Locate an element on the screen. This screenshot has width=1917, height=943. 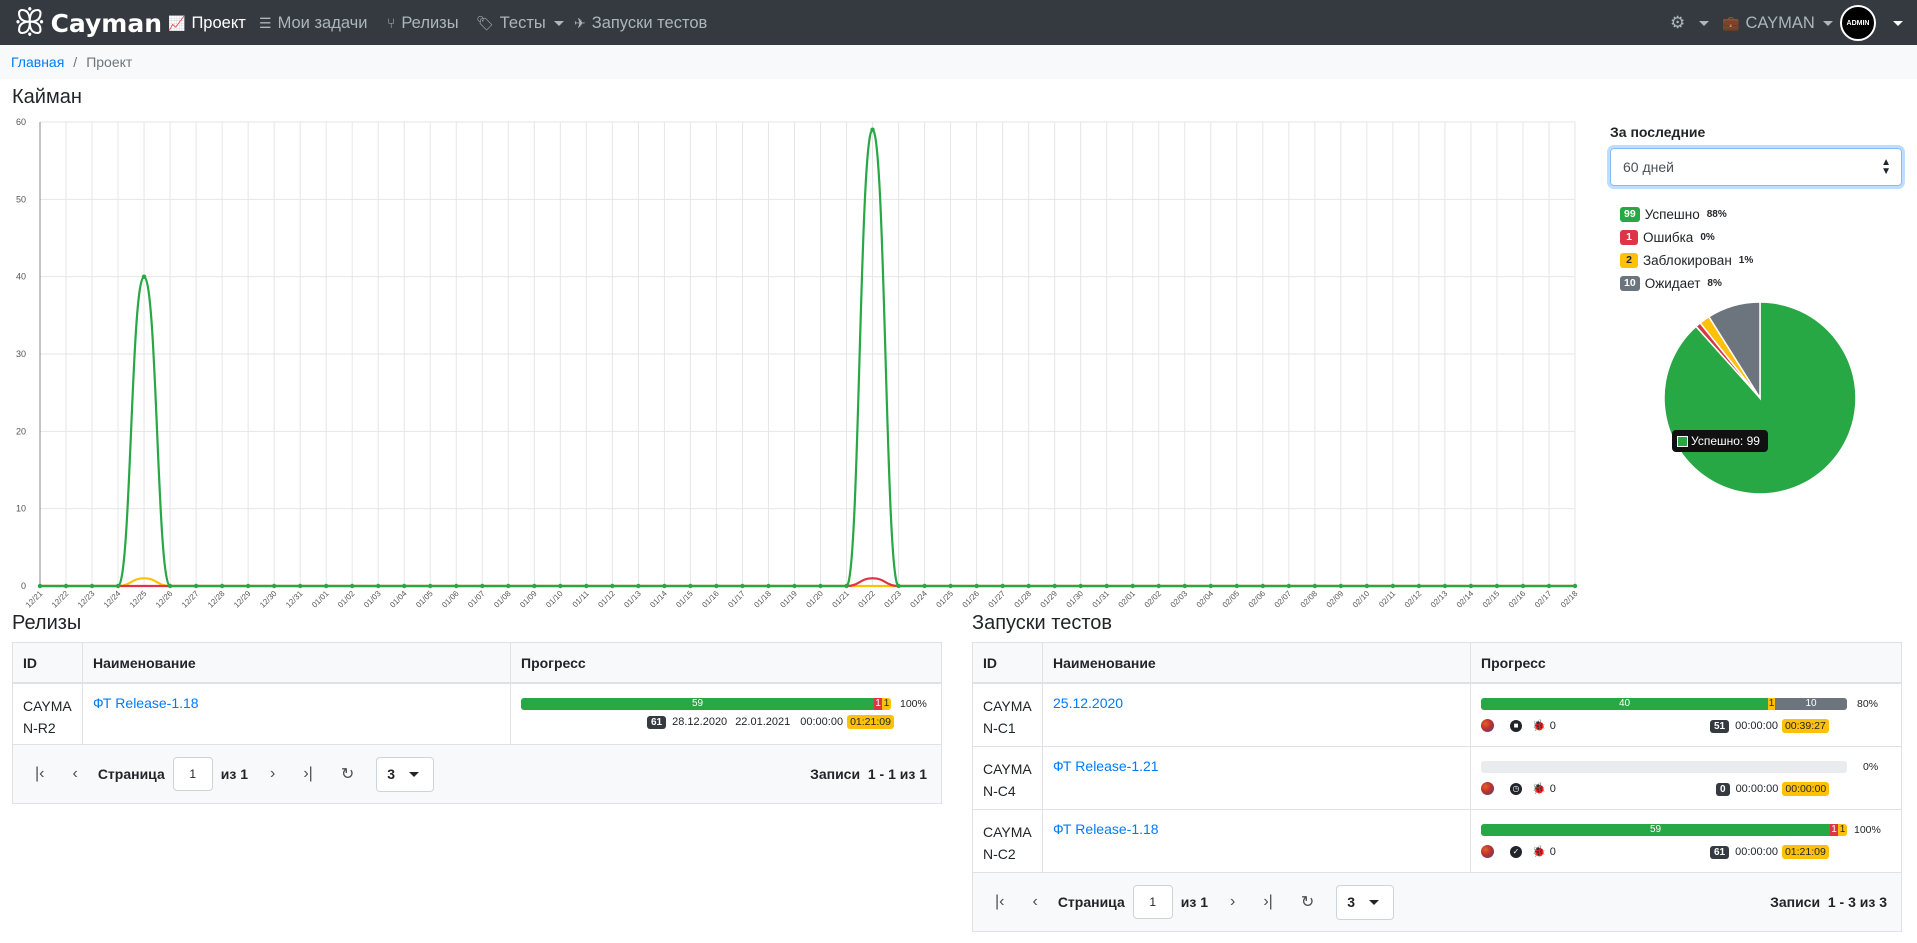
lizard-logo-icon: ꕥ is located at coordinates (30, 23).